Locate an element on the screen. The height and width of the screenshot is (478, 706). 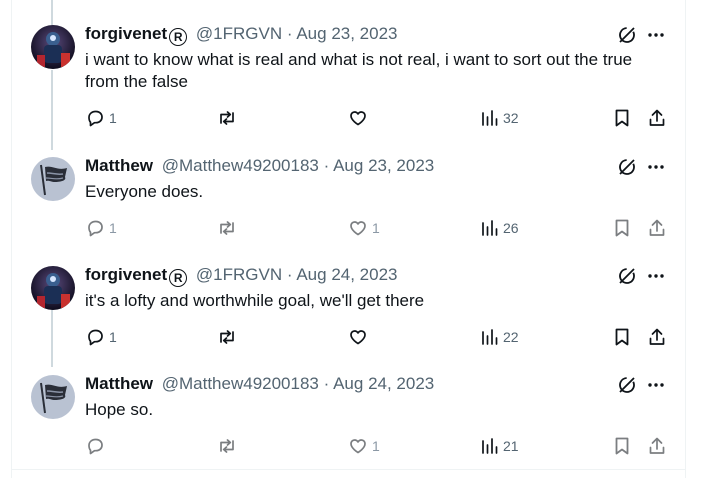
tweet-header: forgivenet R @1FRGVN · Aug 23, 2023 is located at coordinates (241, 35).